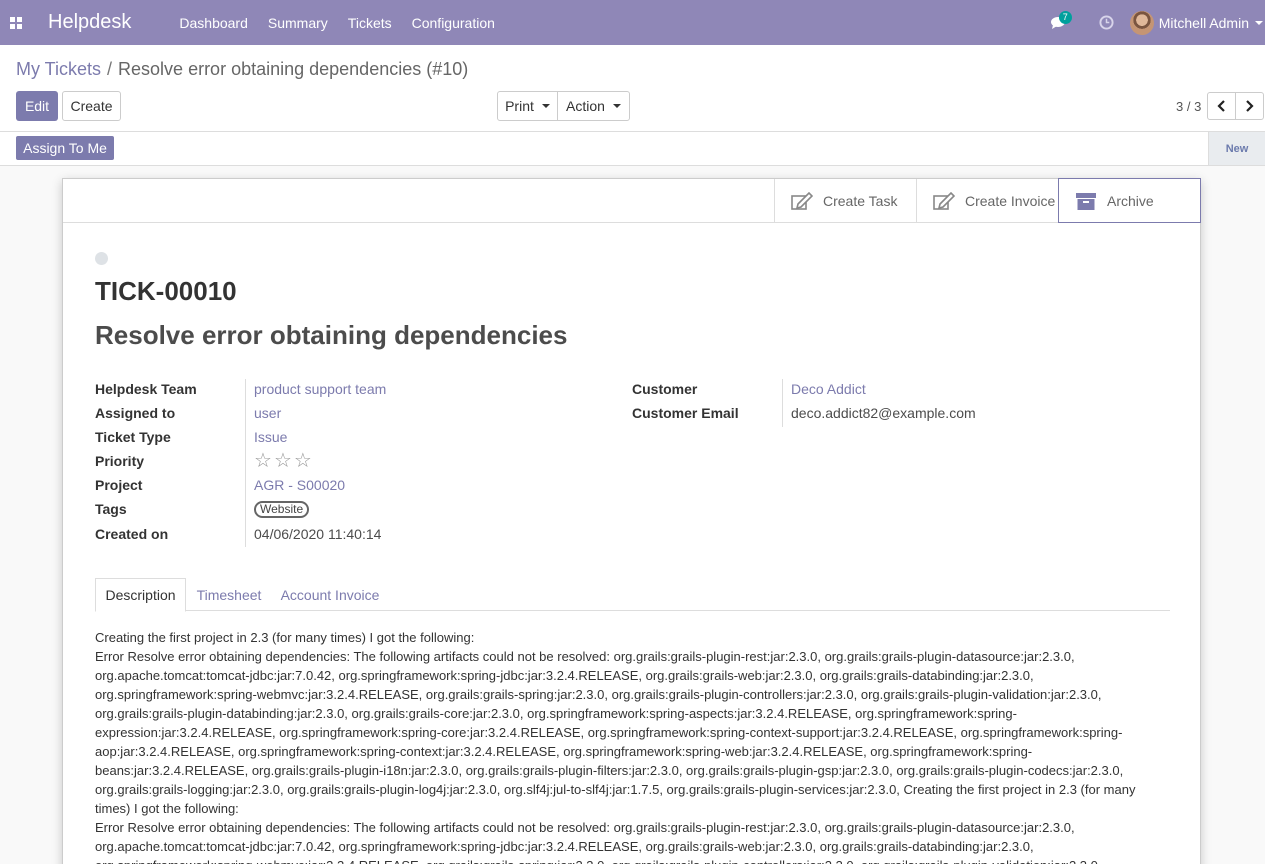 This screenshot has height=864, width=1265. What do you see at coordinates (16, 22) in the screenshot?
I see `apps-menu-icon` at bounding box center [16, 22].